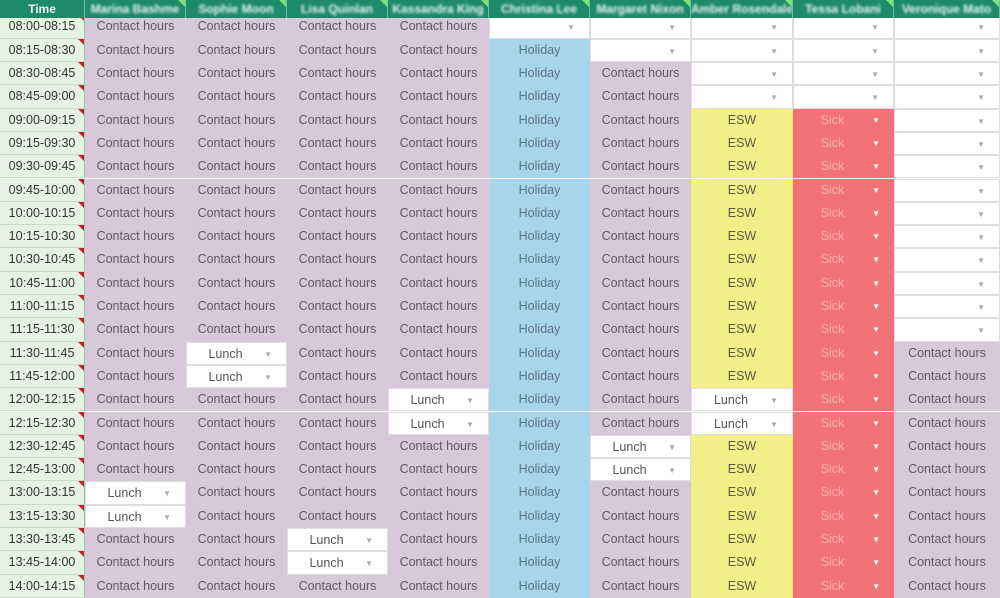 Image resolution: width=1000 pixels, height=598 pixels. What do you see at coordinates (843, 9) in the screenshot?
I see `column-header: Tessa Lobani` at bounding box center [843, 9].